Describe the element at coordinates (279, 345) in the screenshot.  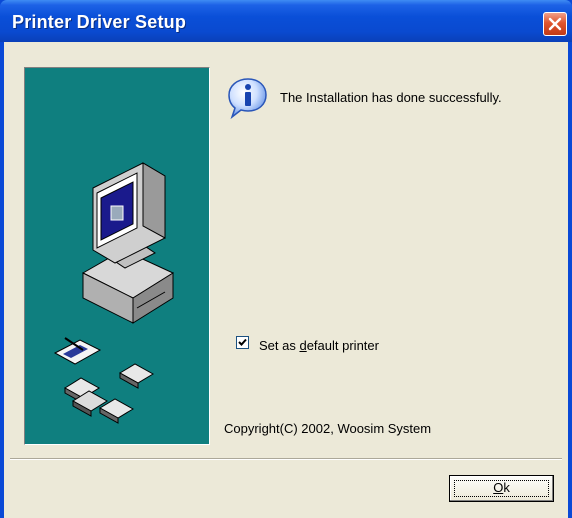
I see `label-text: Set as` at that location.